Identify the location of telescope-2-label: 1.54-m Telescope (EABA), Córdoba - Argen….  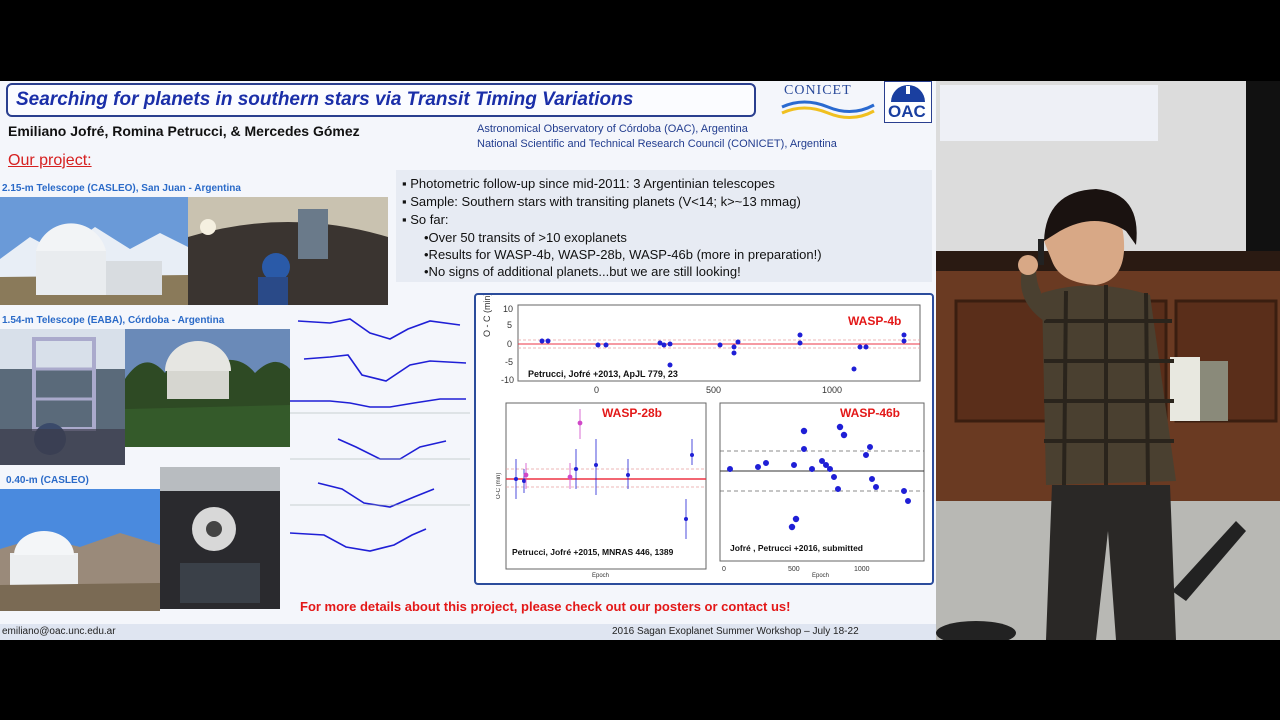
(113, 320).